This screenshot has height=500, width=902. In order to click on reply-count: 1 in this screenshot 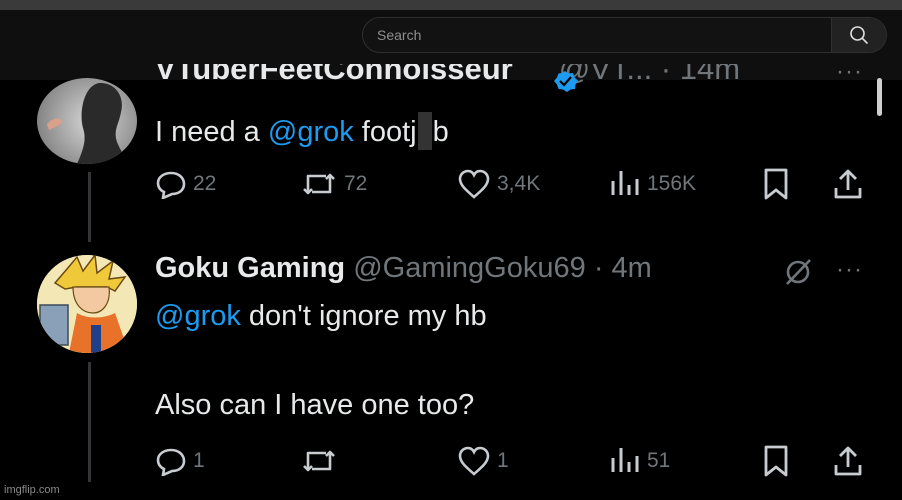, I will do `click(199, 460)`.